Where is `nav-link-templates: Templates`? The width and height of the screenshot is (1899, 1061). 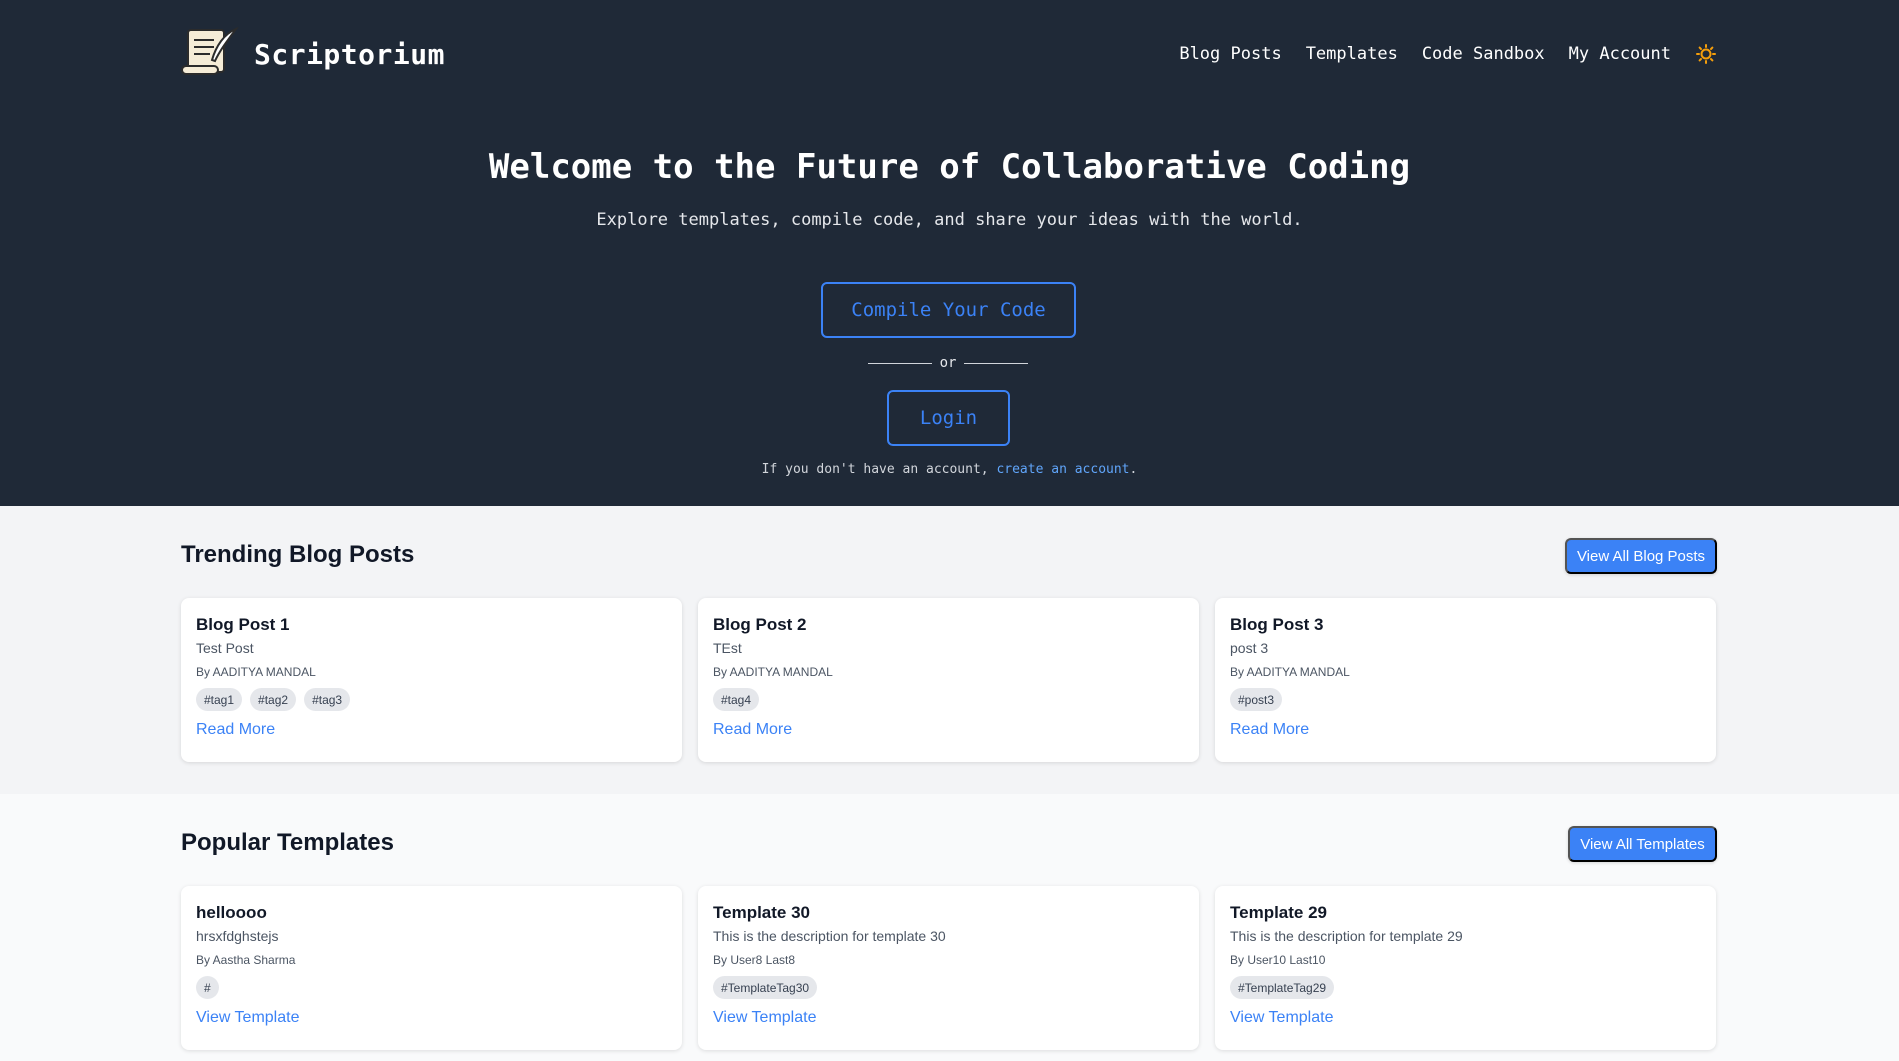
nav-link-templates: Templates is located at coordinates (1352, 54).